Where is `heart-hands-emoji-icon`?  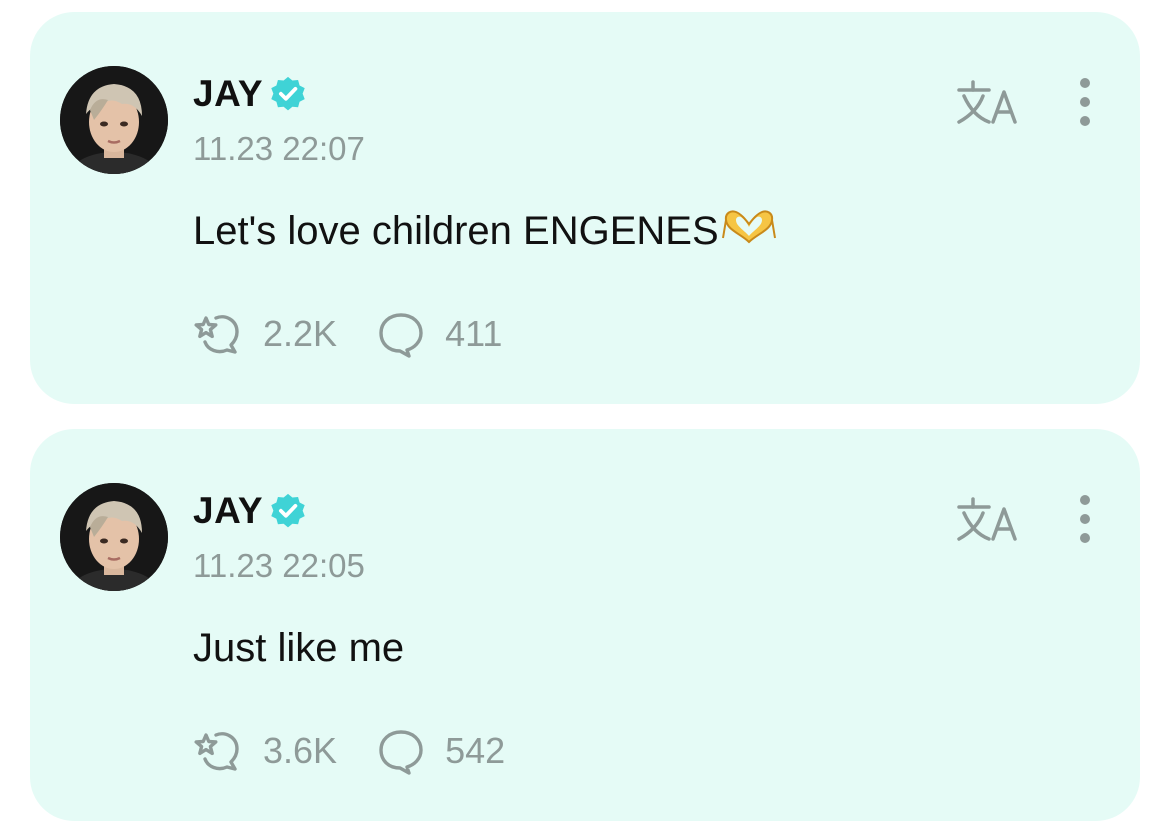
heart-hands-emoji-icon is located at coordinates (748, 227).